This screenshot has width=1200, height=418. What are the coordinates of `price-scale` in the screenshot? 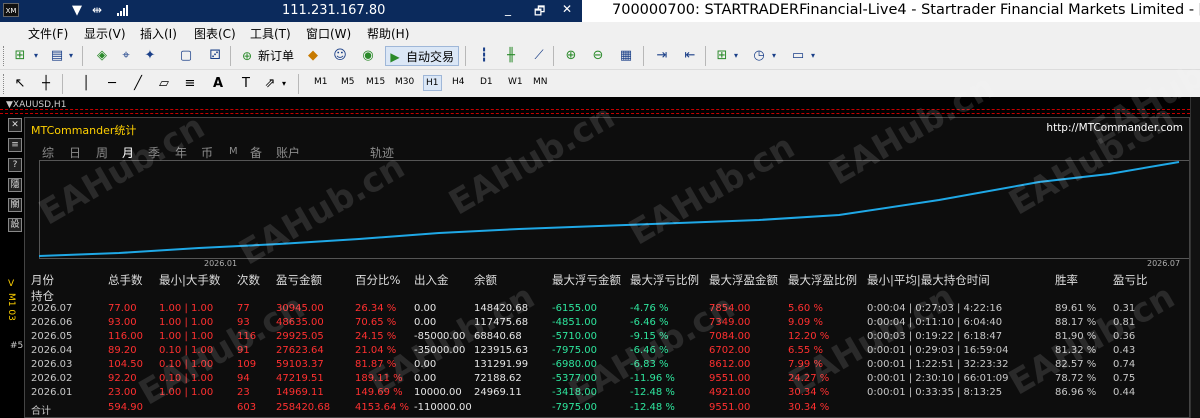 It's located at (1195, 257).